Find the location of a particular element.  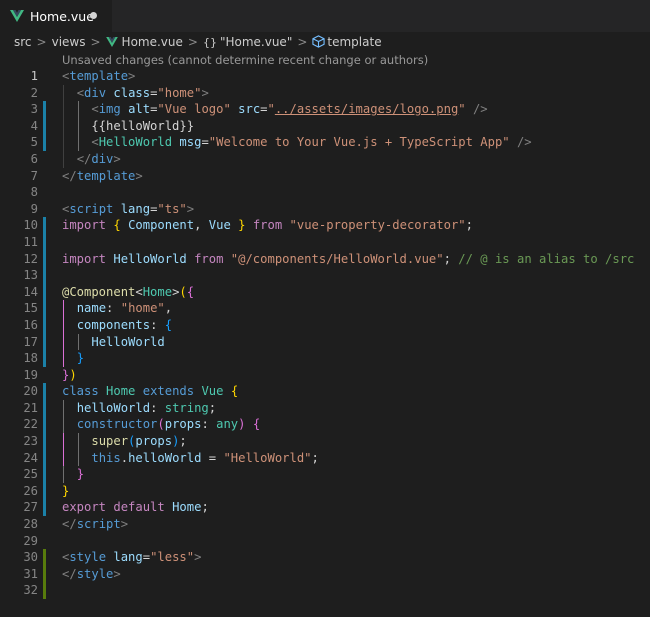

code-line: 16 components: { is located at coordinates (325, 325).